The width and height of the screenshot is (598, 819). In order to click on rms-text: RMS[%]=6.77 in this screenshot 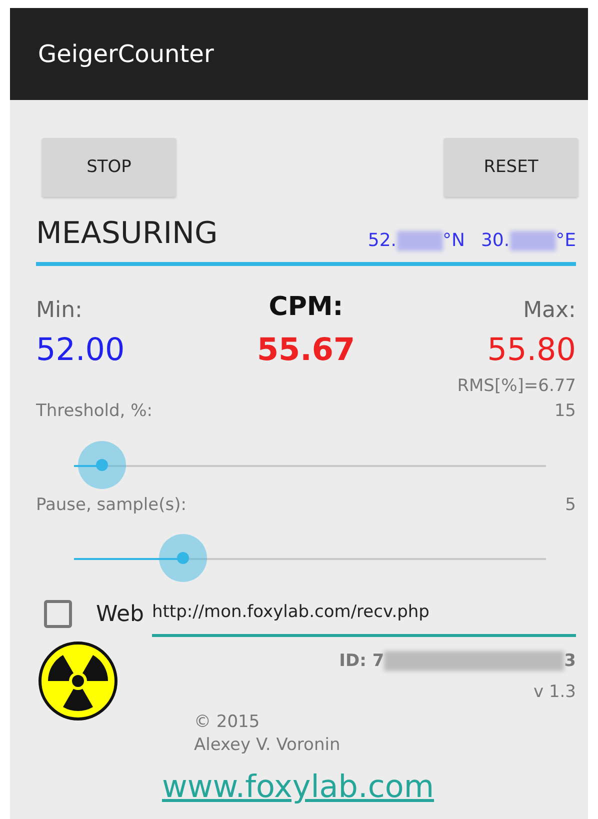, I will do `click(516, 386)`.